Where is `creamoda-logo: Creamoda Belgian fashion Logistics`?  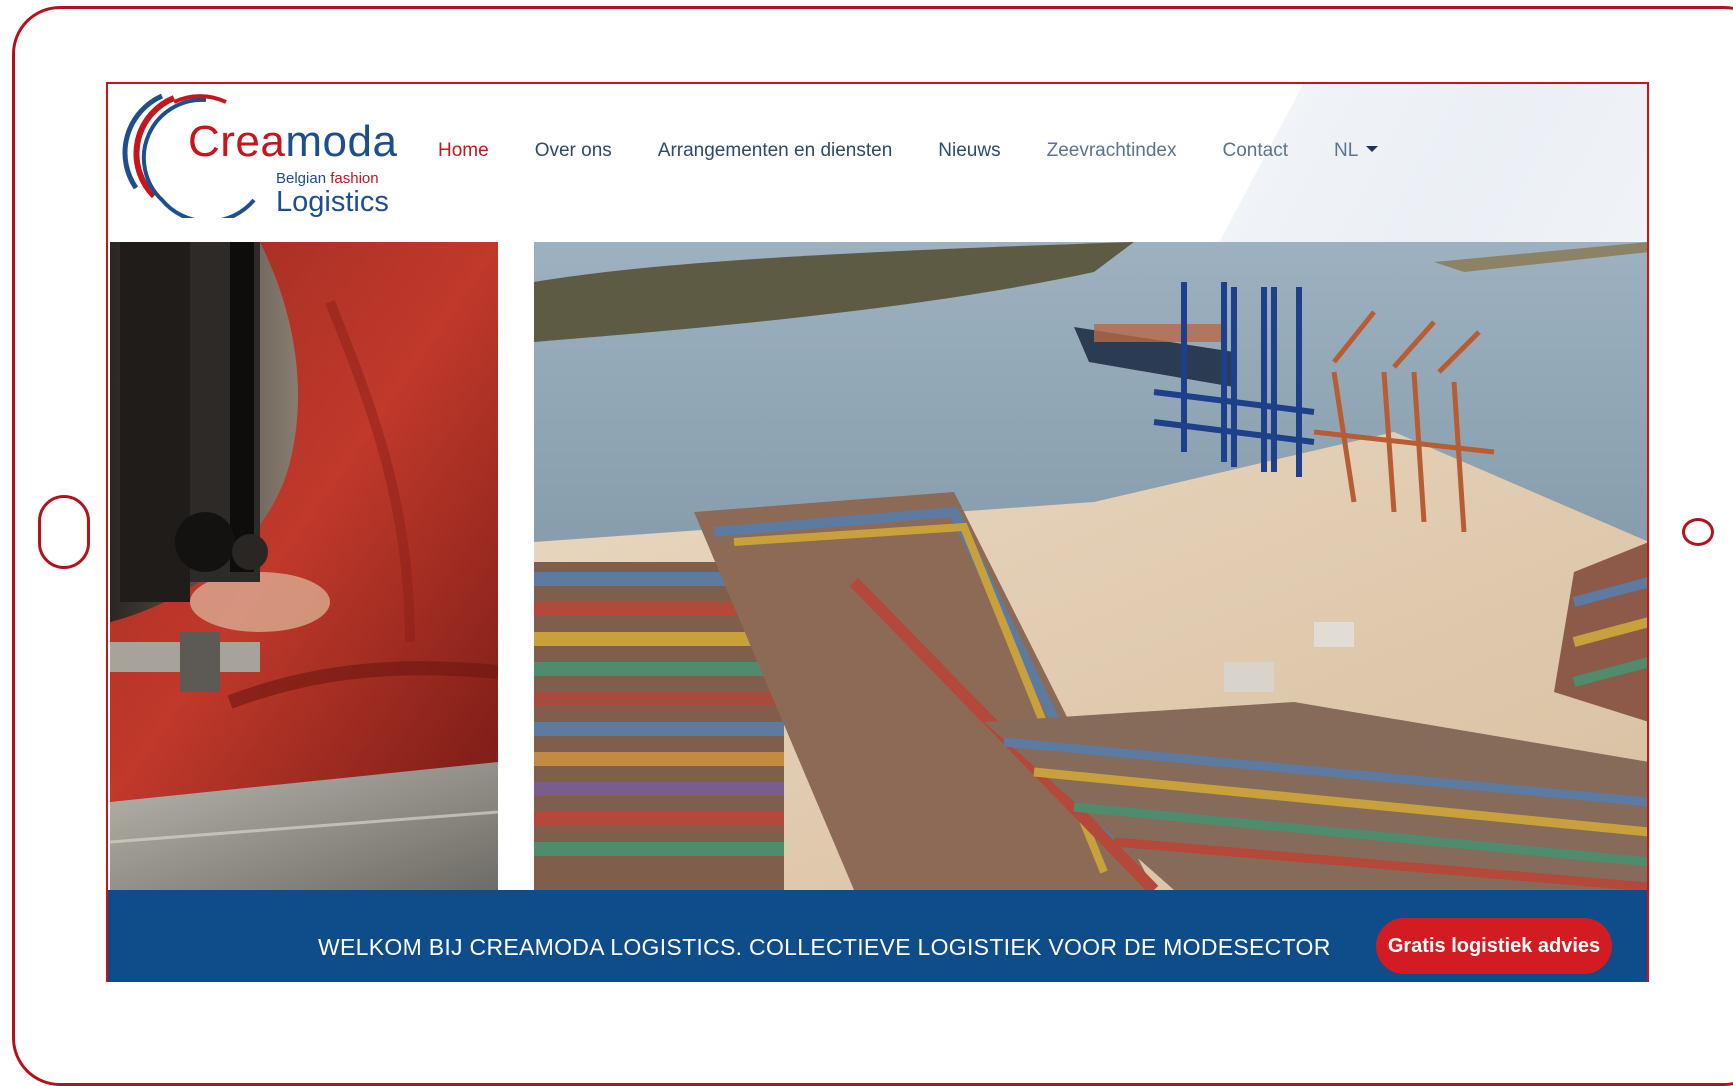
creamoda-logo: Creamoda Belgian fashion Logistics is located at coordinates (255, 153).